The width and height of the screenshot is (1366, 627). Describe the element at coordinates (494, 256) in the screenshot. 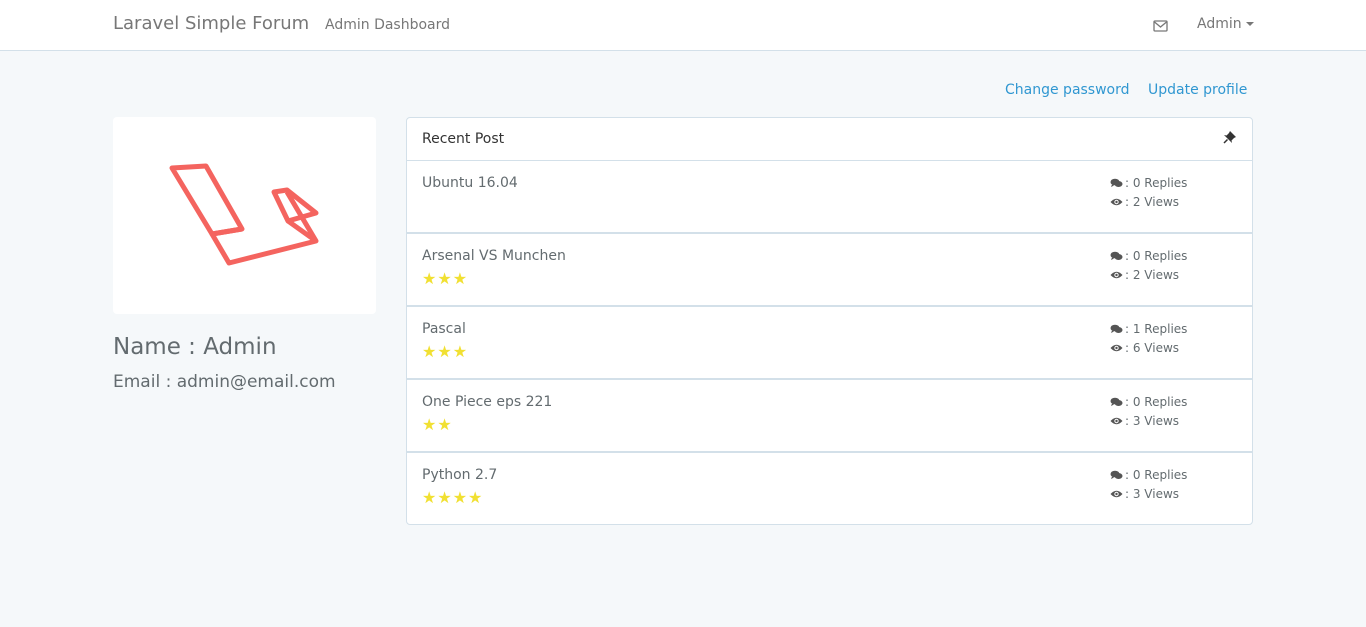

I see `post-title-link: Arsenal VS Munchen` at that location.